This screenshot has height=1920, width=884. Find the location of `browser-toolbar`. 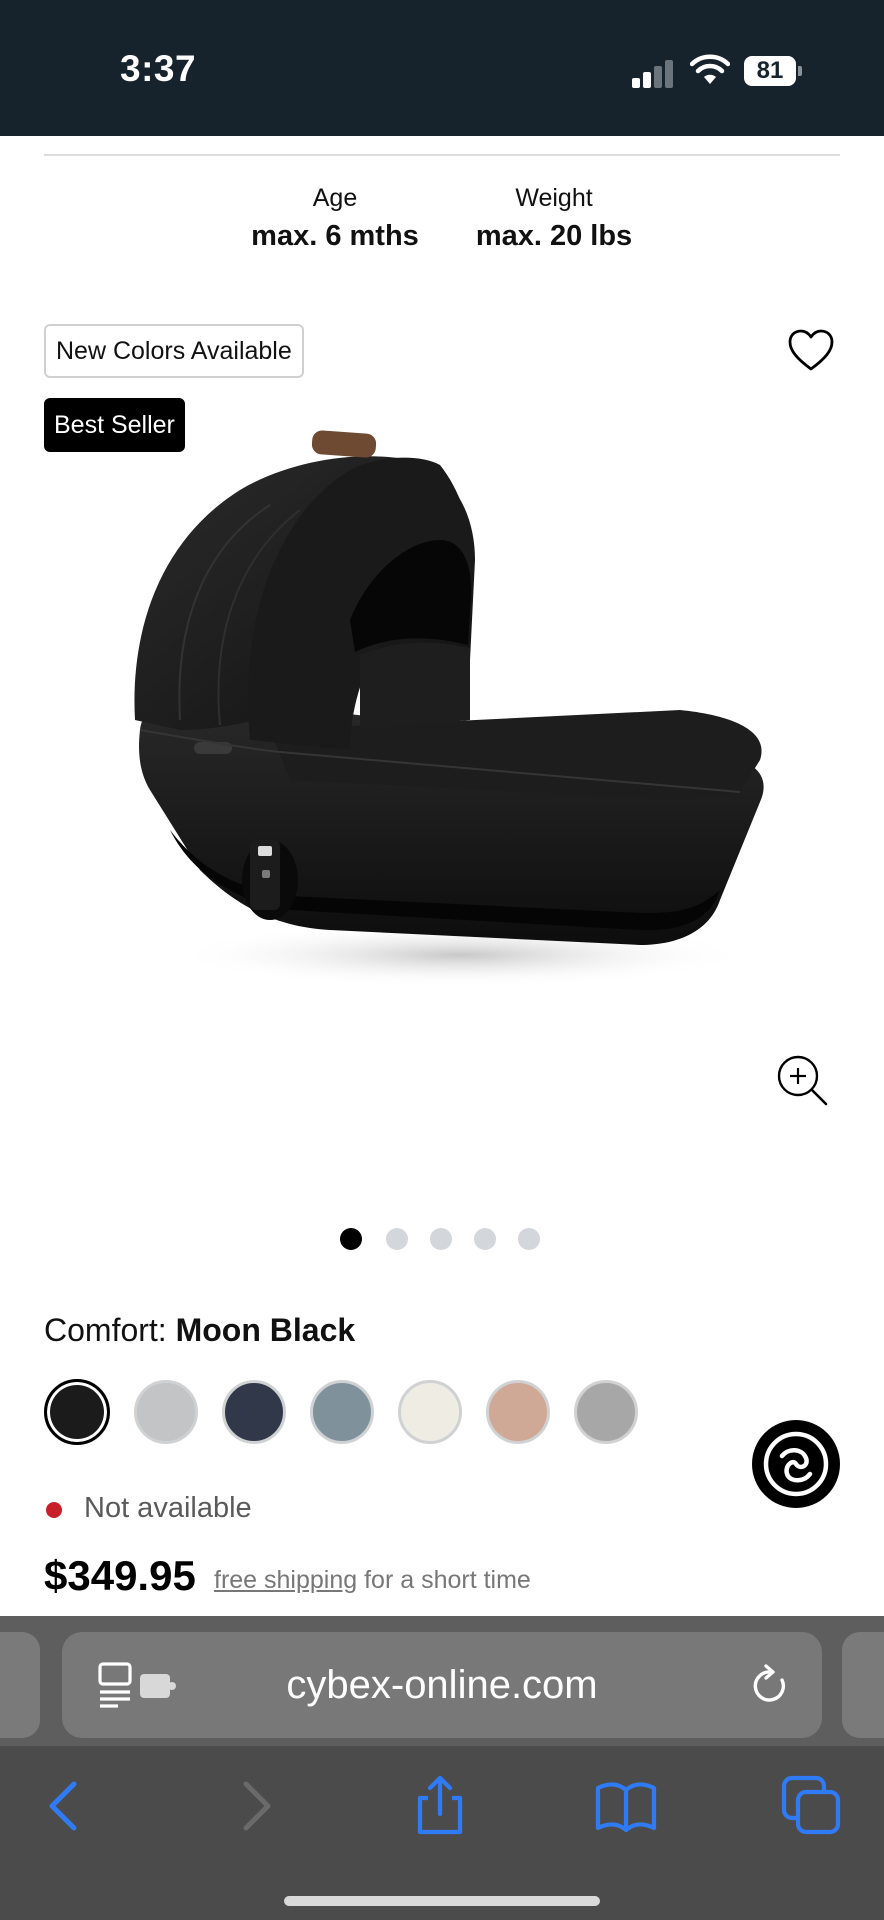

browser-toolbar is located at coordinates (442, 1833).